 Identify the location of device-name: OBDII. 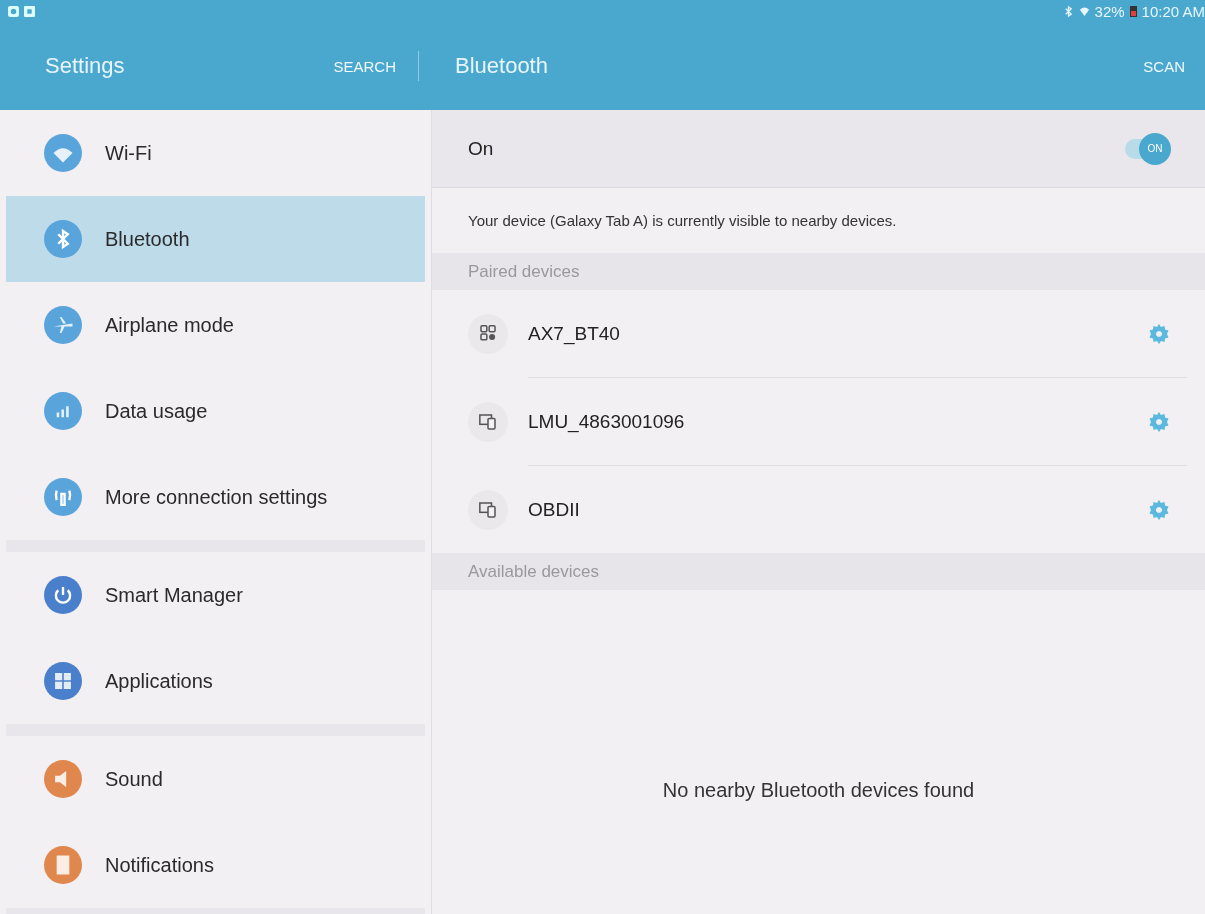
(554, 509).